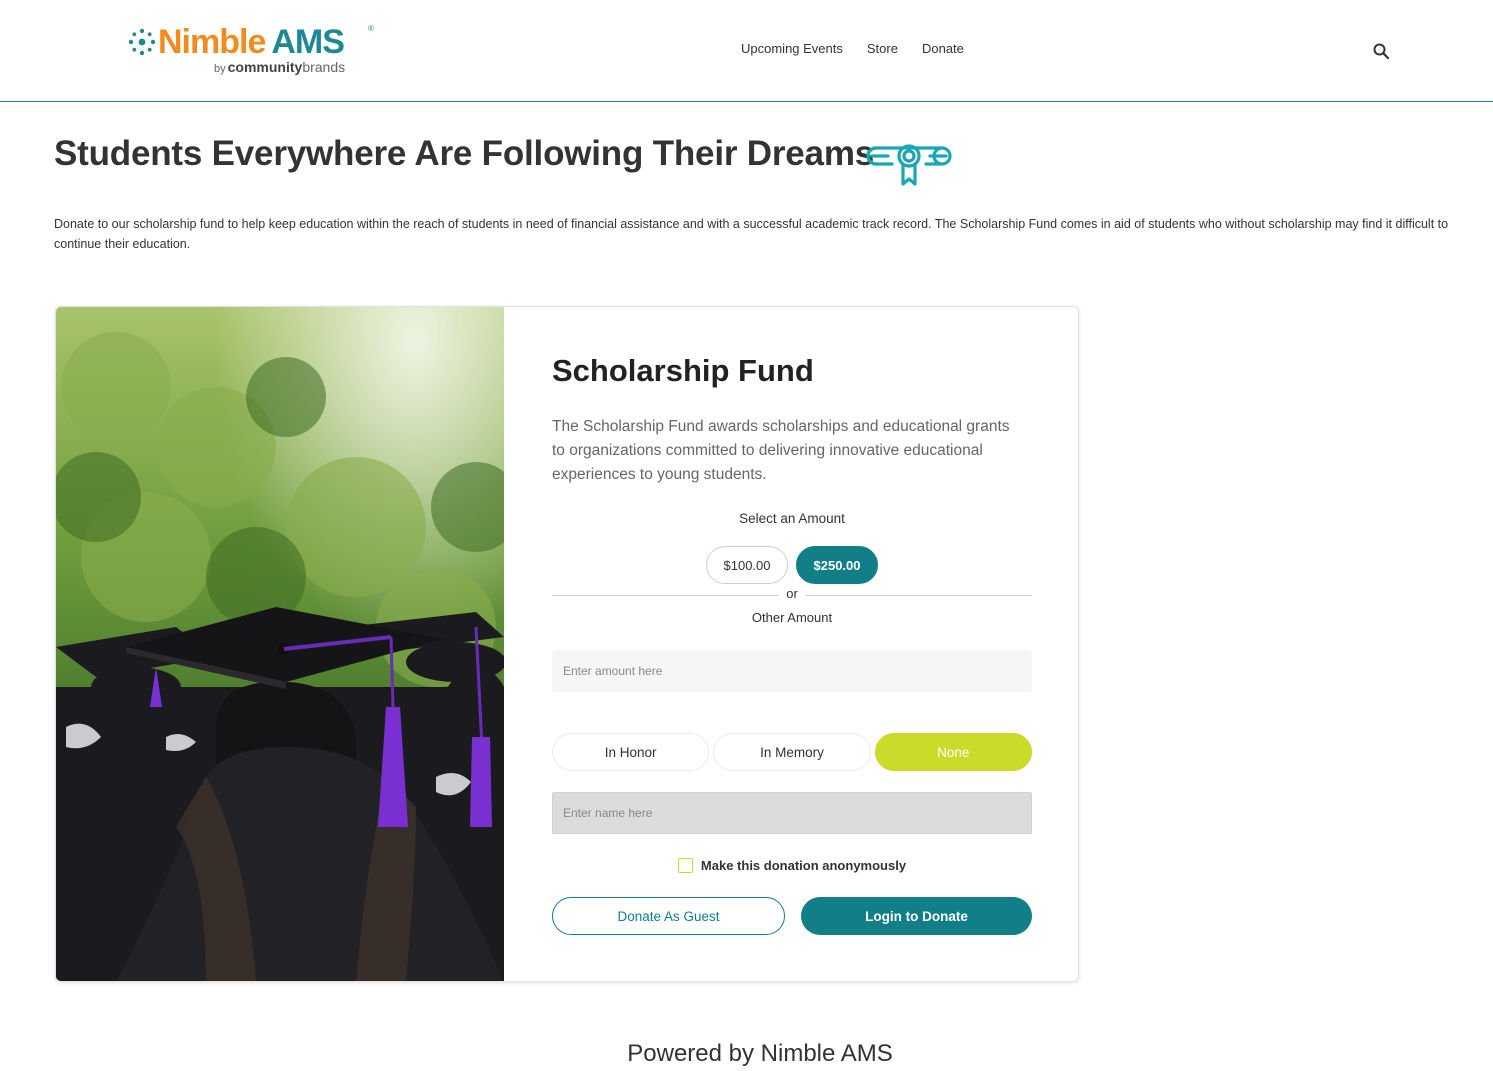  Describe the element at coordinates (792, 518) in the screenshot. I see `select-amount-label: Select an Amount` at that location.